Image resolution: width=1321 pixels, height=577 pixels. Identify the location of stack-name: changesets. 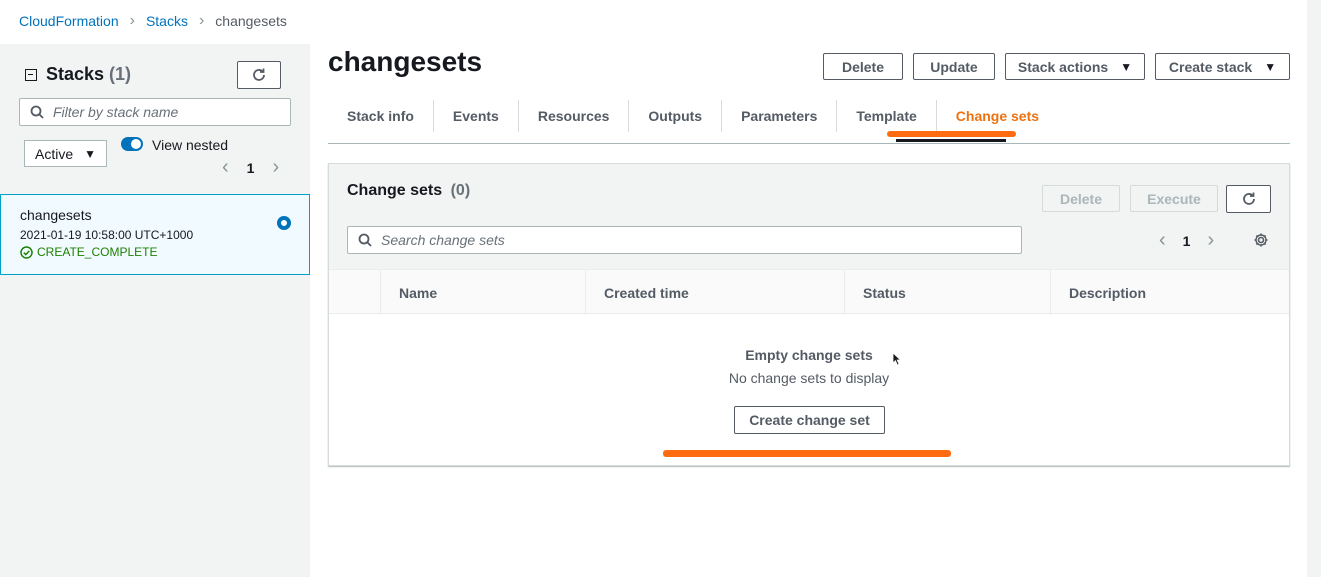
(56, 215).